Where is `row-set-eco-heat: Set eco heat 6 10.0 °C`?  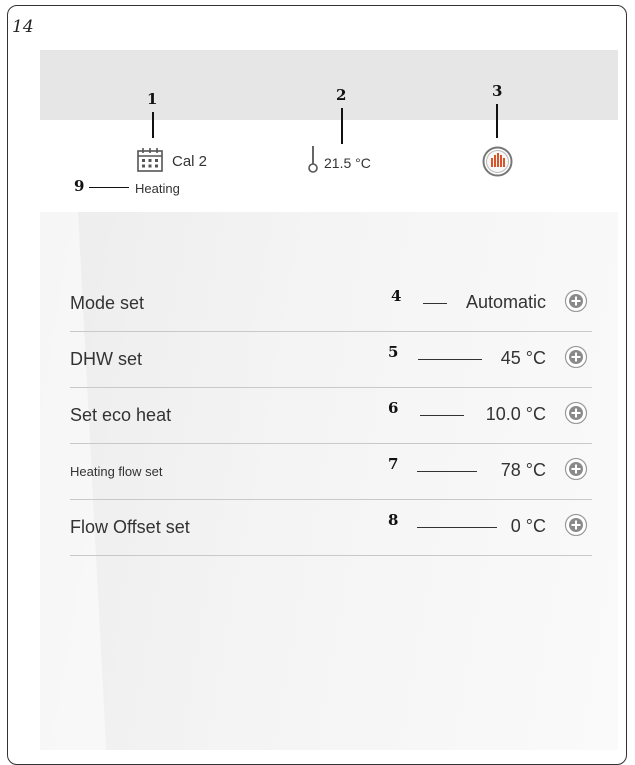
row-set-eco-heat: Set eco heat 6 10.0 °C is located at coordinates (331, 415).